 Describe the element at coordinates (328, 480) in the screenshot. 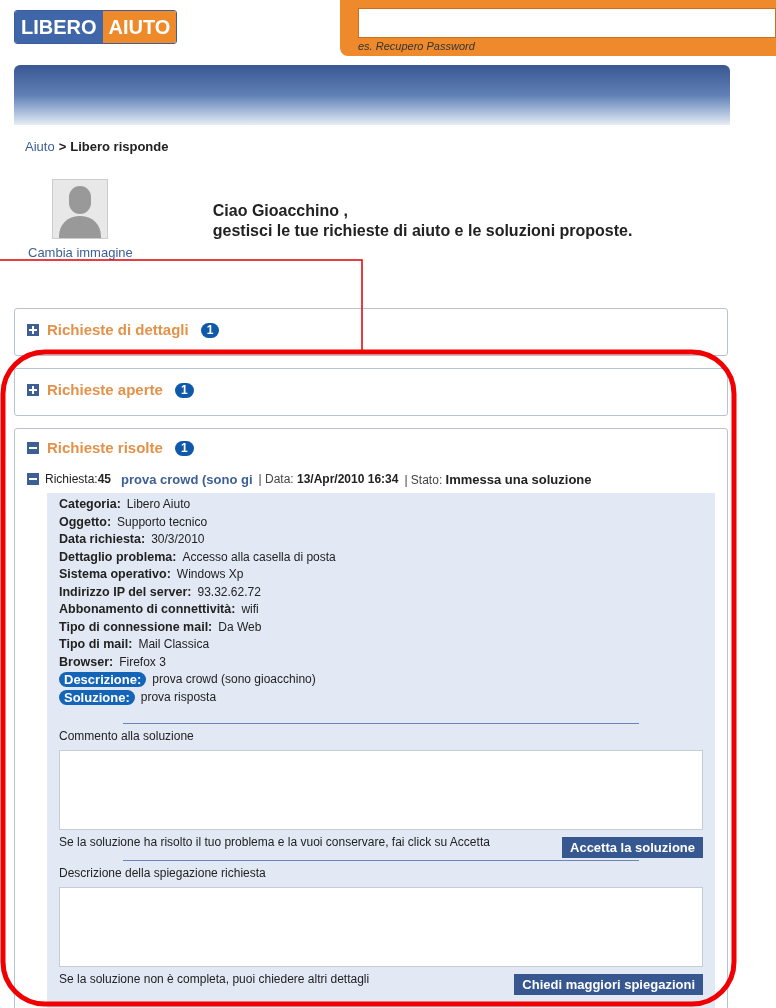

I see `request-date: | Data: 13/Apr/2010 16:34` at that location.